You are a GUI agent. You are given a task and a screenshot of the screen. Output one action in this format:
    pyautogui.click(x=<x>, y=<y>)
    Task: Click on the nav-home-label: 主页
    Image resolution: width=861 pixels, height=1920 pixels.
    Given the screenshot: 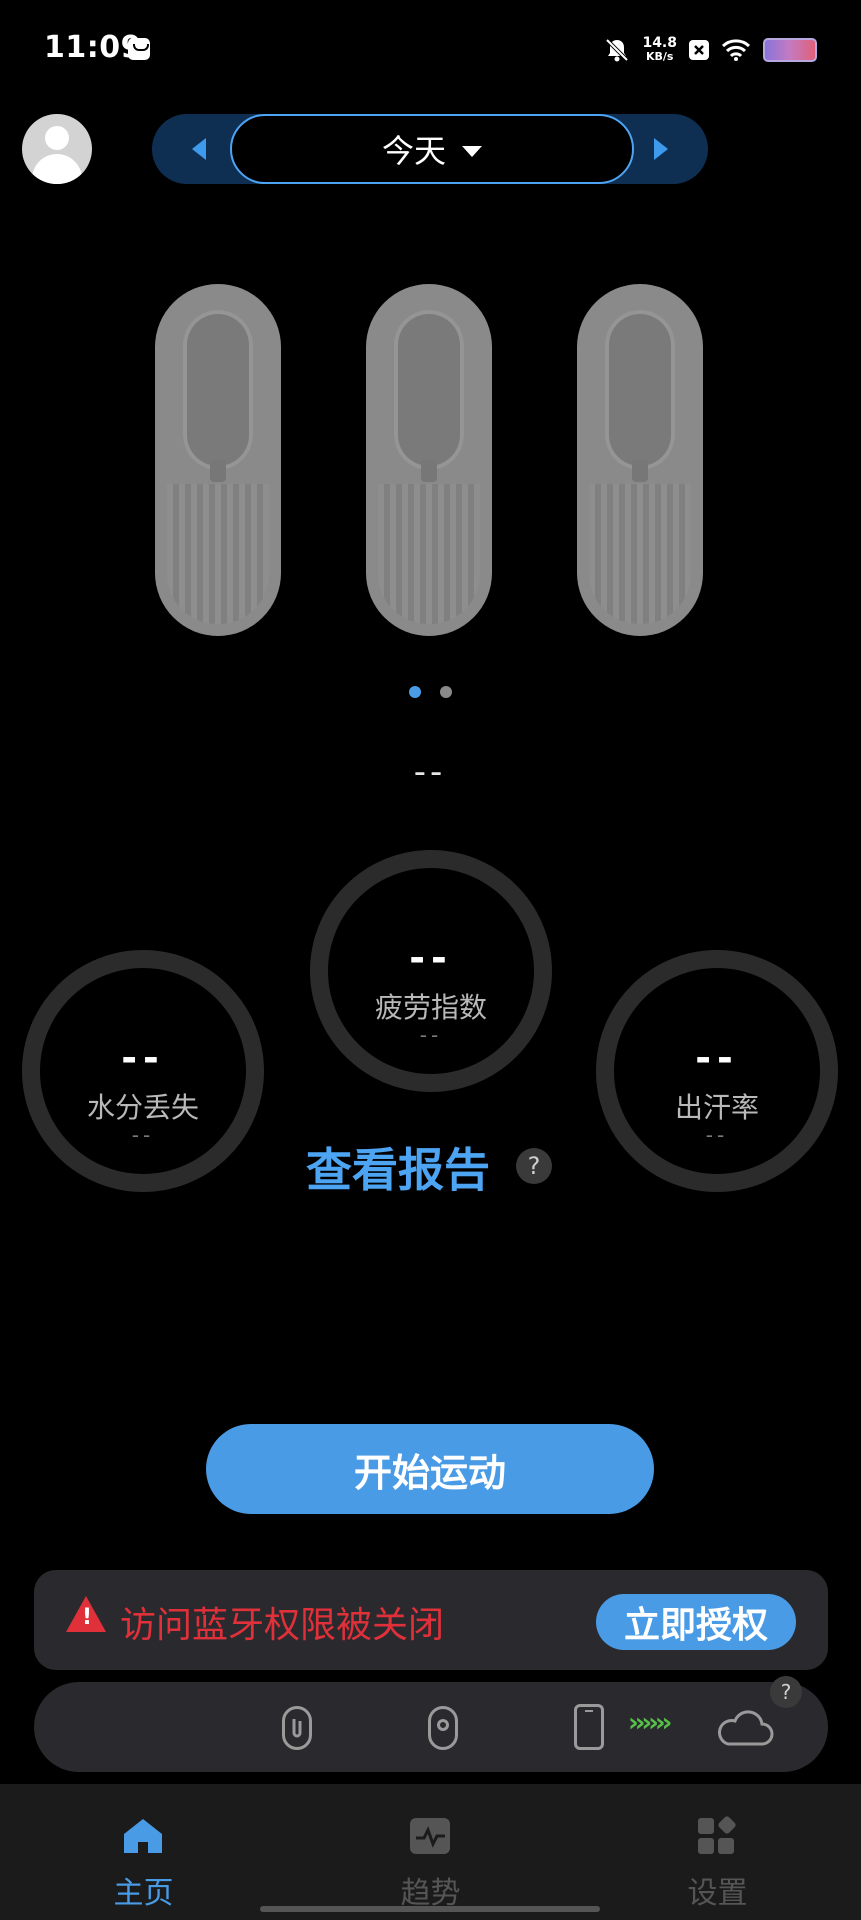 What is the action you would take?
    pyautogui.click(x=143, y=1893)
    